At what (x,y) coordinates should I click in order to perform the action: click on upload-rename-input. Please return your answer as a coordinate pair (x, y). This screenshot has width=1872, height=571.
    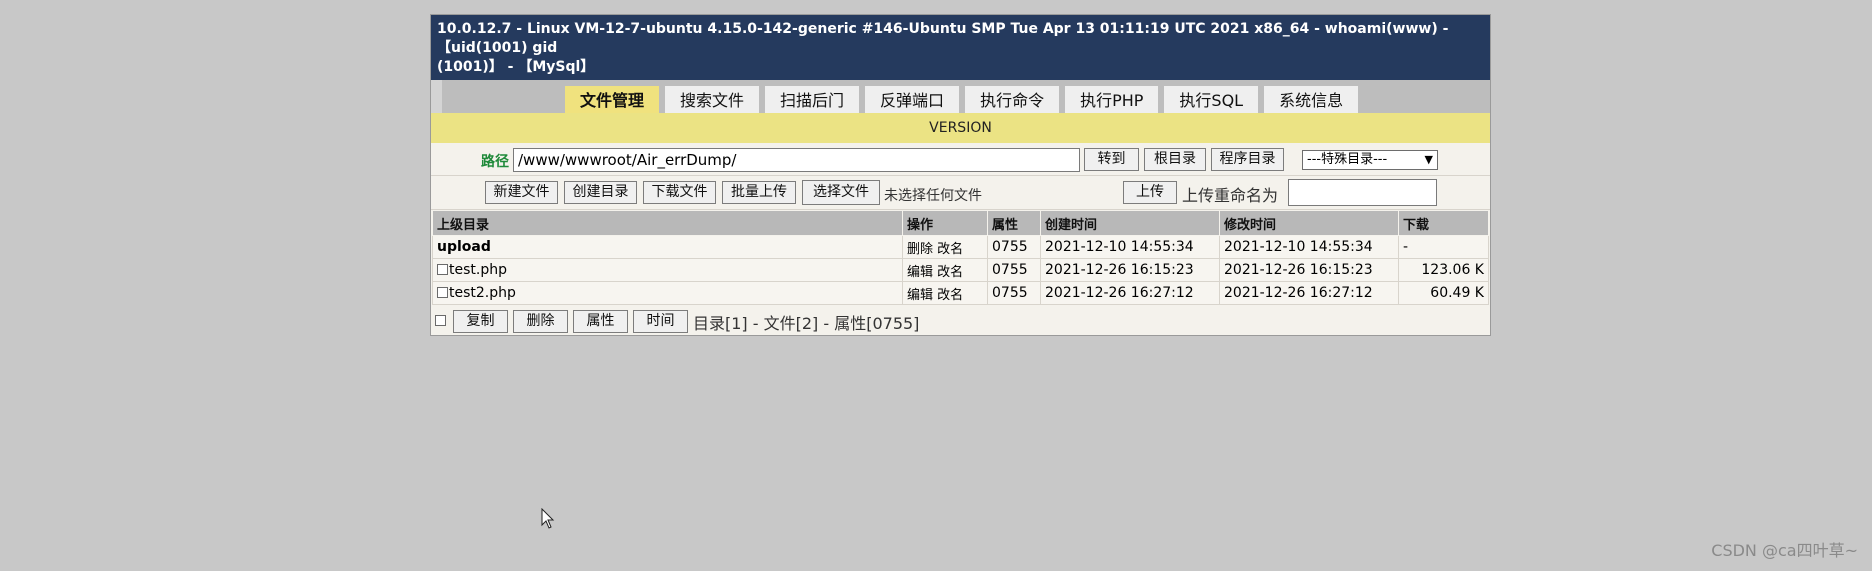
    Looking at the image, I should click on (1362, 192).